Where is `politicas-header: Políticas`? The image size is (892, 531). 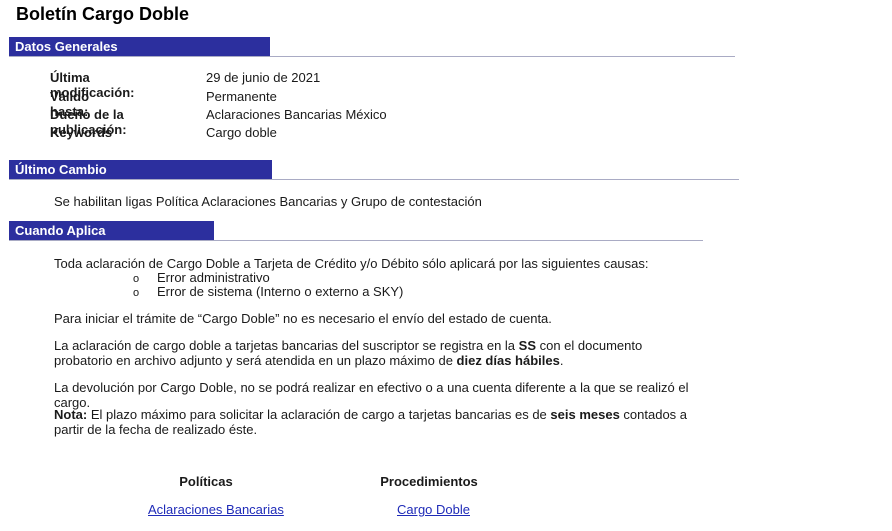
politicas-header: Políticas is located at coordinates (206, 481).